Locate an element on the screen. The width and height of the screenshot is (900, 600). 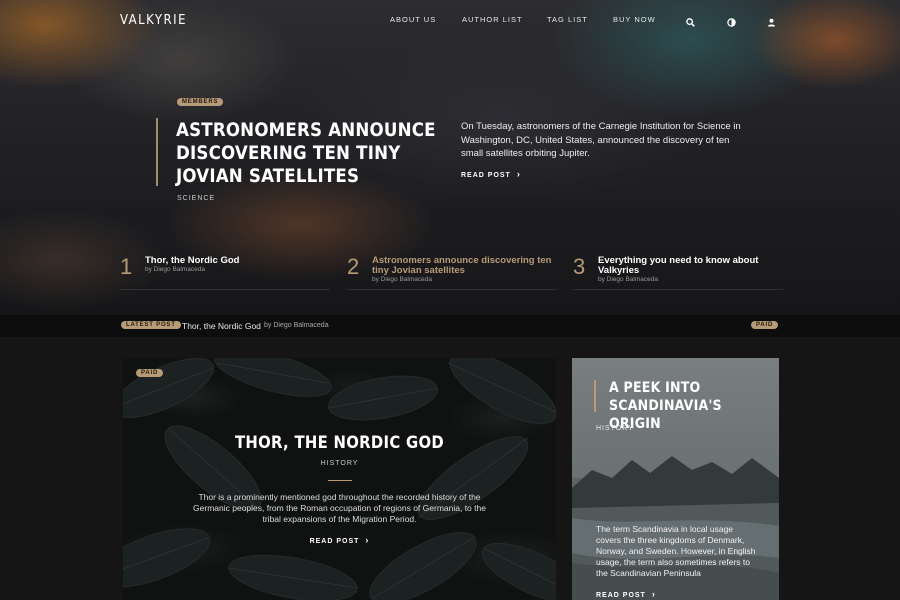
featured-tag: SCIENCE is located at coordinates (196, 198).